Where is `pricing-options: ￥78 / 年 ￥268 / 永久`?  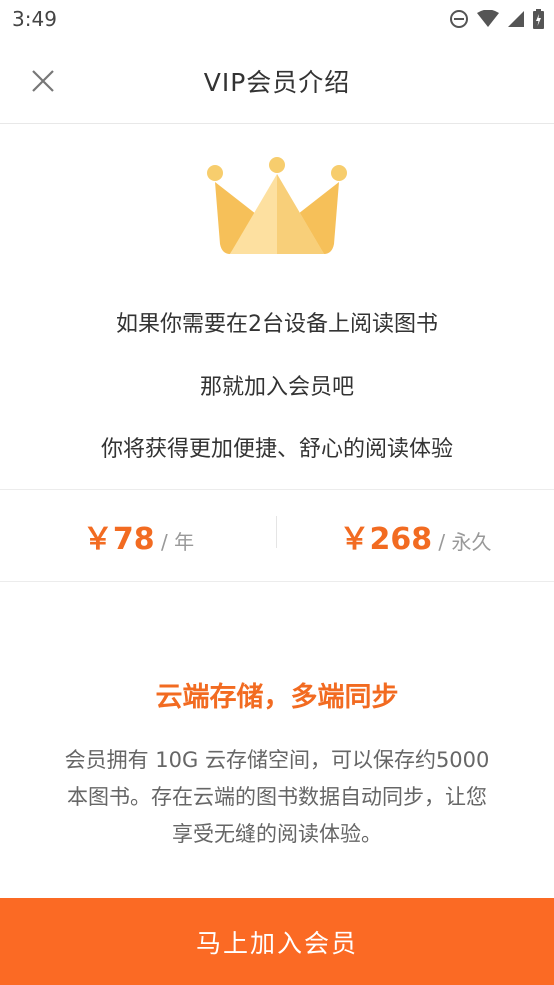
pricing-options: ￥78 / 年 ￥268 / 永久 is located at coordinates (277, 536).